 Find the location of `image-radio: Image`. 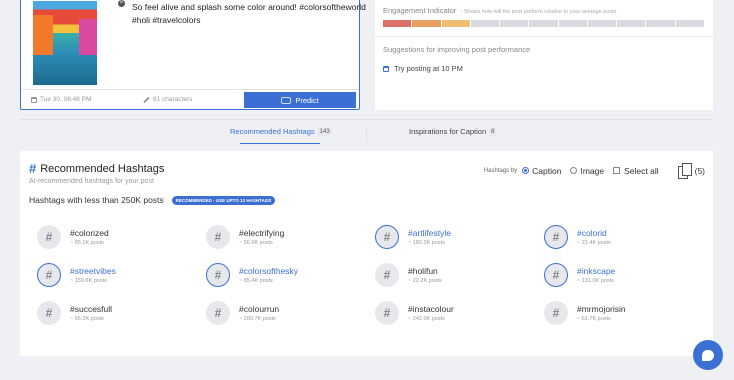

image-radio: Image is located at coordinates (587, 171).